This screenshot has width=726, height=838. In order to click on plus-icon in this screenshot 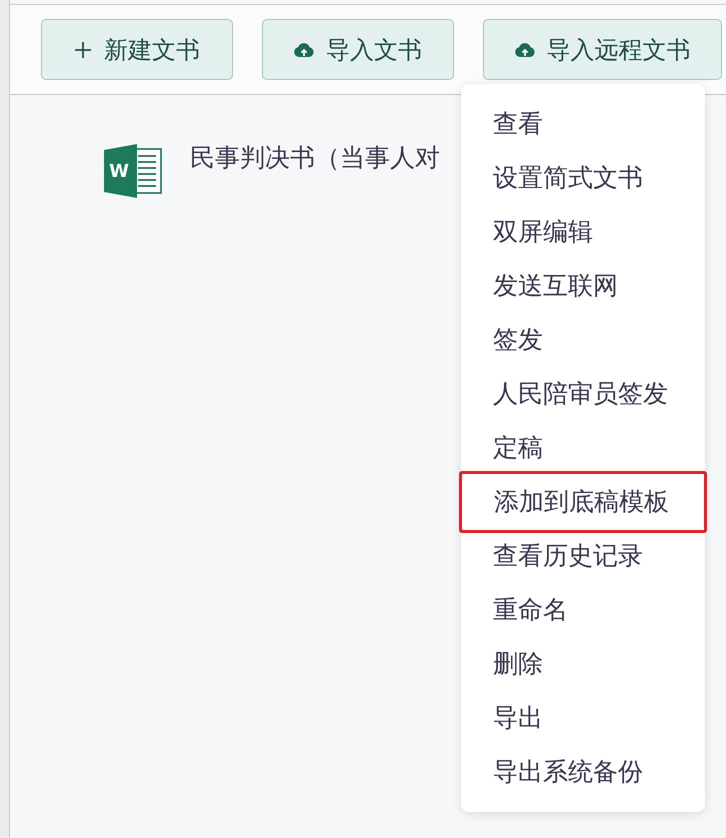, I will do `click(83, 49)`.